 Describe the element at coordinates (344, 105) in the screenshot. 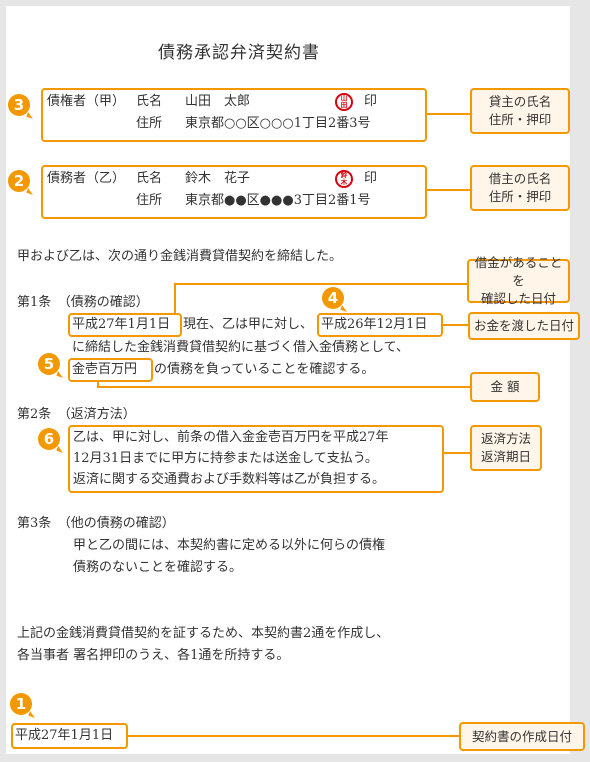

I see `seal-char: 田` at that location.